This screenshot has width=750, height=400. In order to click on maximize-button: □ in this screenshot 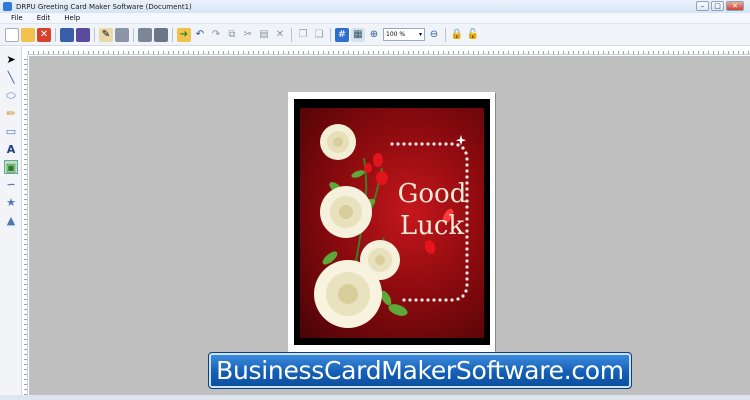, I will do `click(717, 6)`.